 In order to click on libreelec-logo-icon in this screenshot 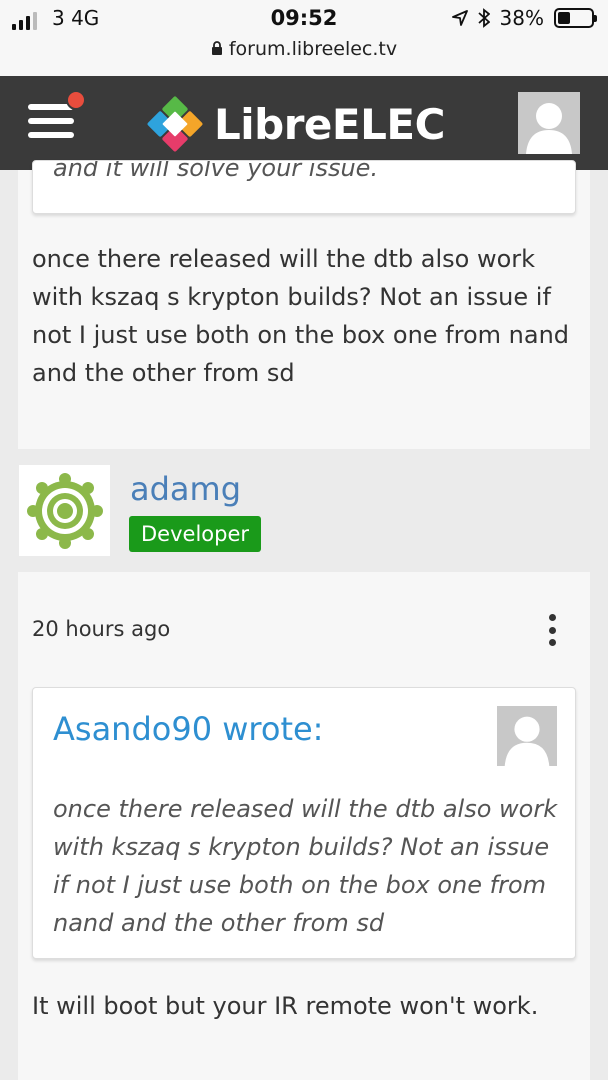, I will do `click(175, 124)`.